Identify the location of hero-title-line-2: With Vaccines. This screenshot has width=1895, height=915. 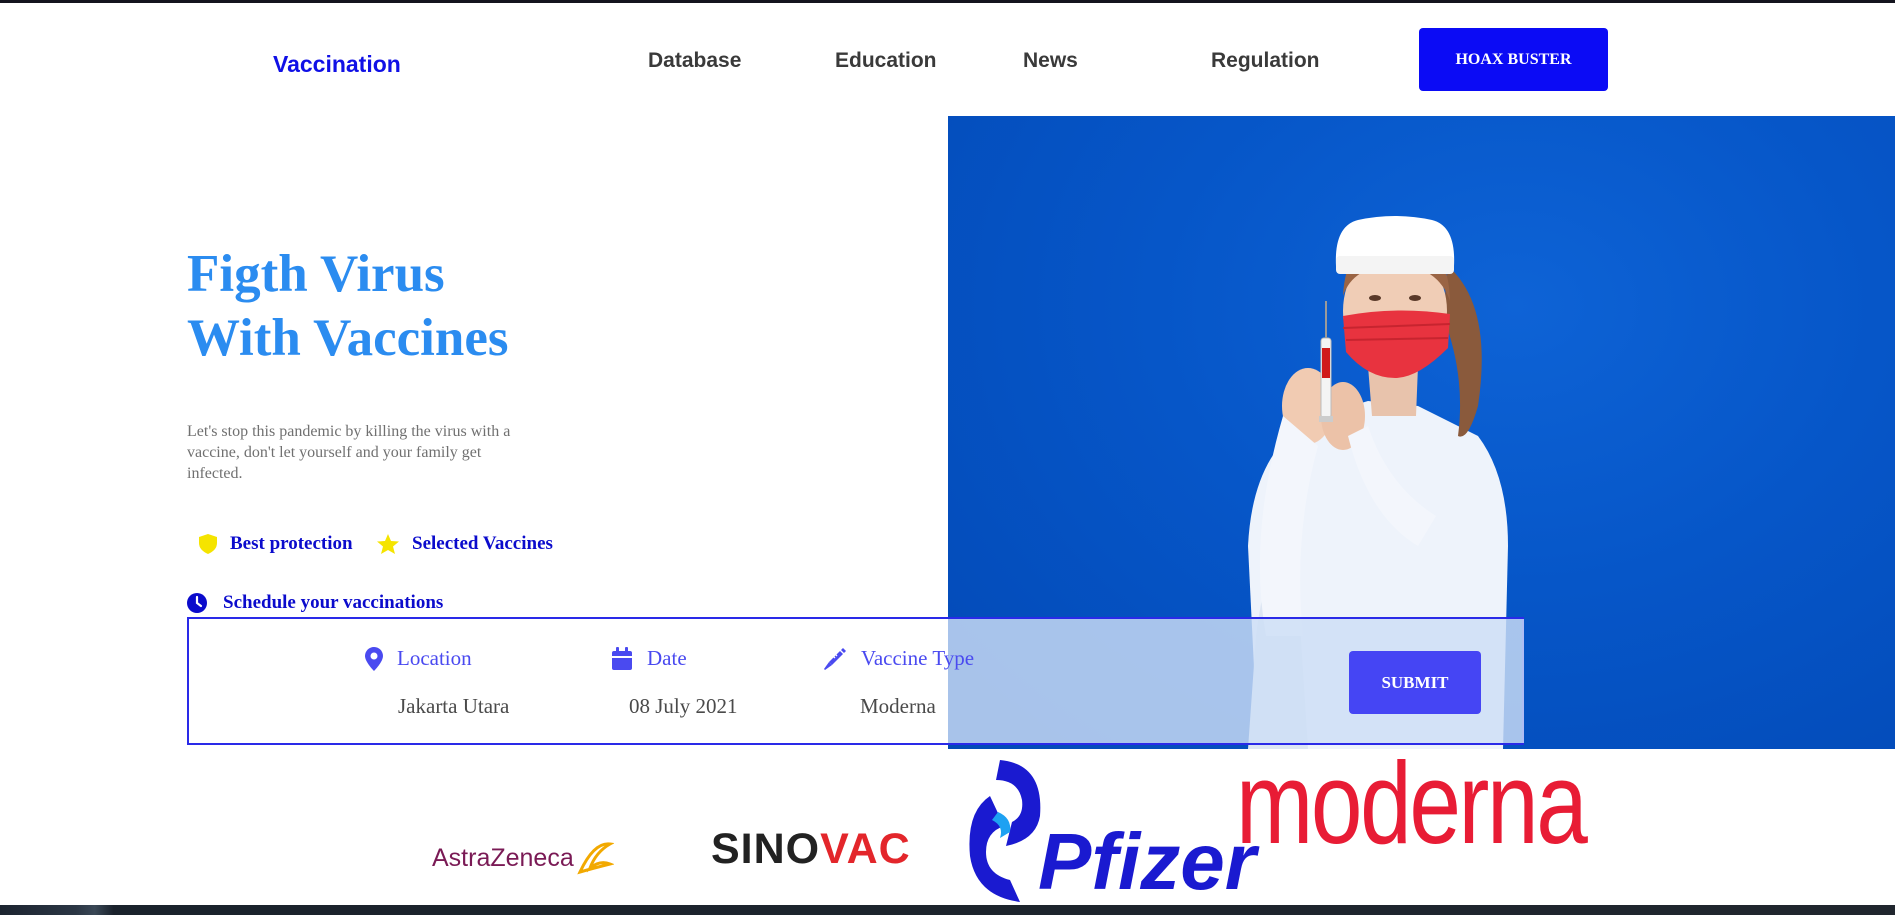
(348, 338).